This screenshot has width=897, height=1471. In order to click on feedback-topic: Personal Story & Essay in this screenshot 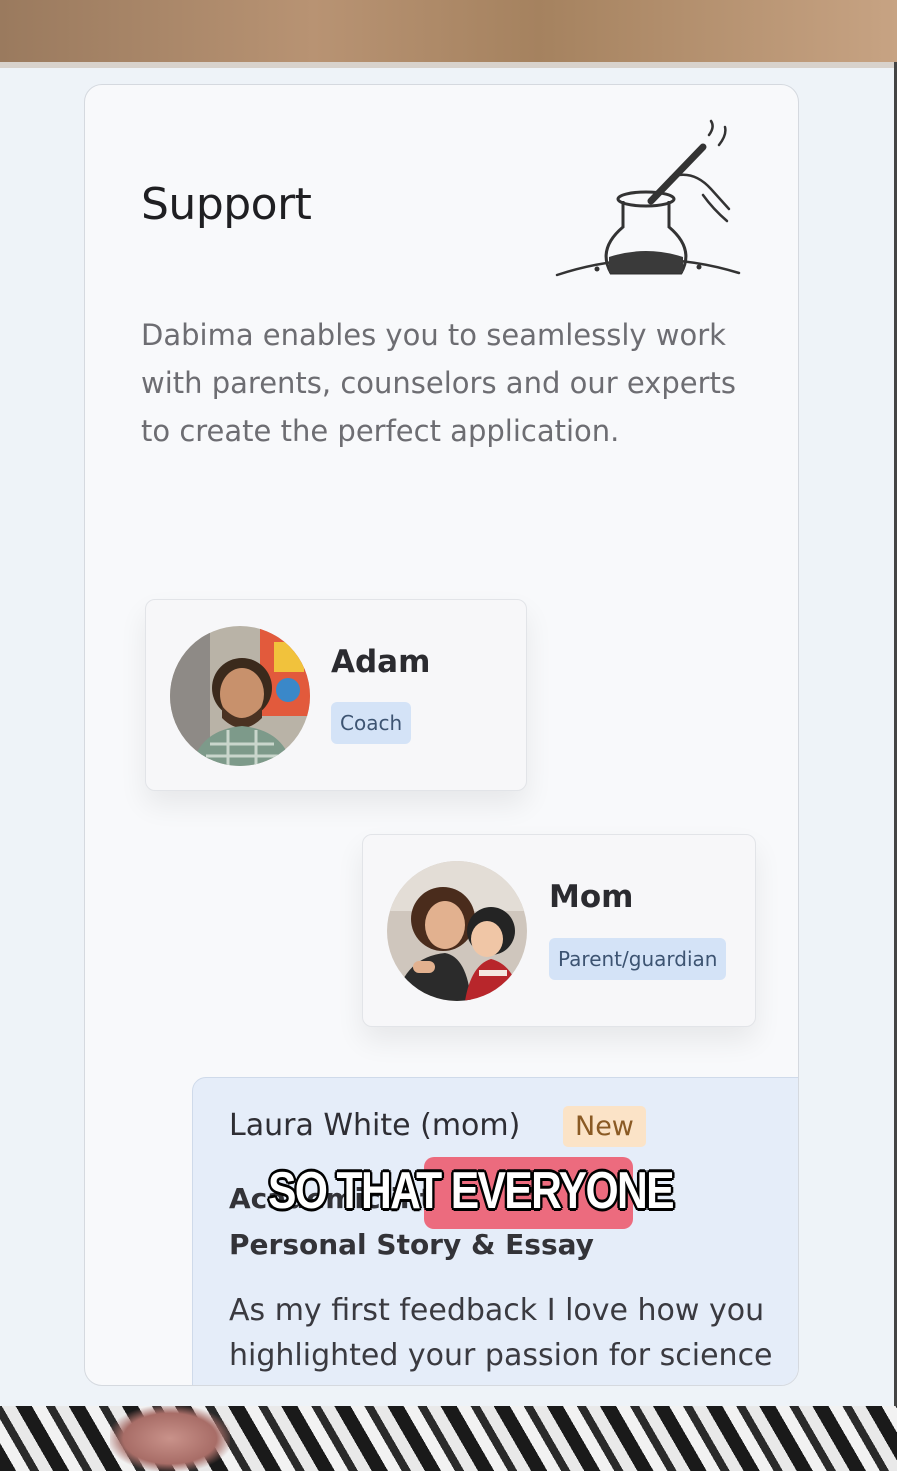, I will do `click(411, 1244)`.